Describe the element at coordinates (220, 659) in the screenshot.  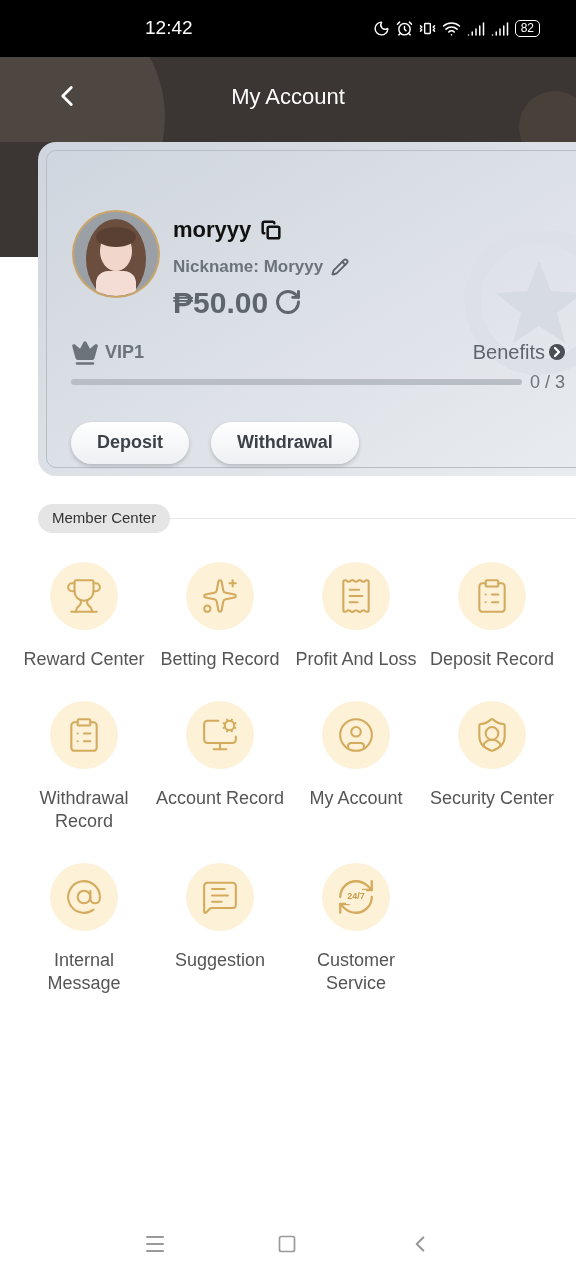
I see `menu-label: Betting Record` at that location.